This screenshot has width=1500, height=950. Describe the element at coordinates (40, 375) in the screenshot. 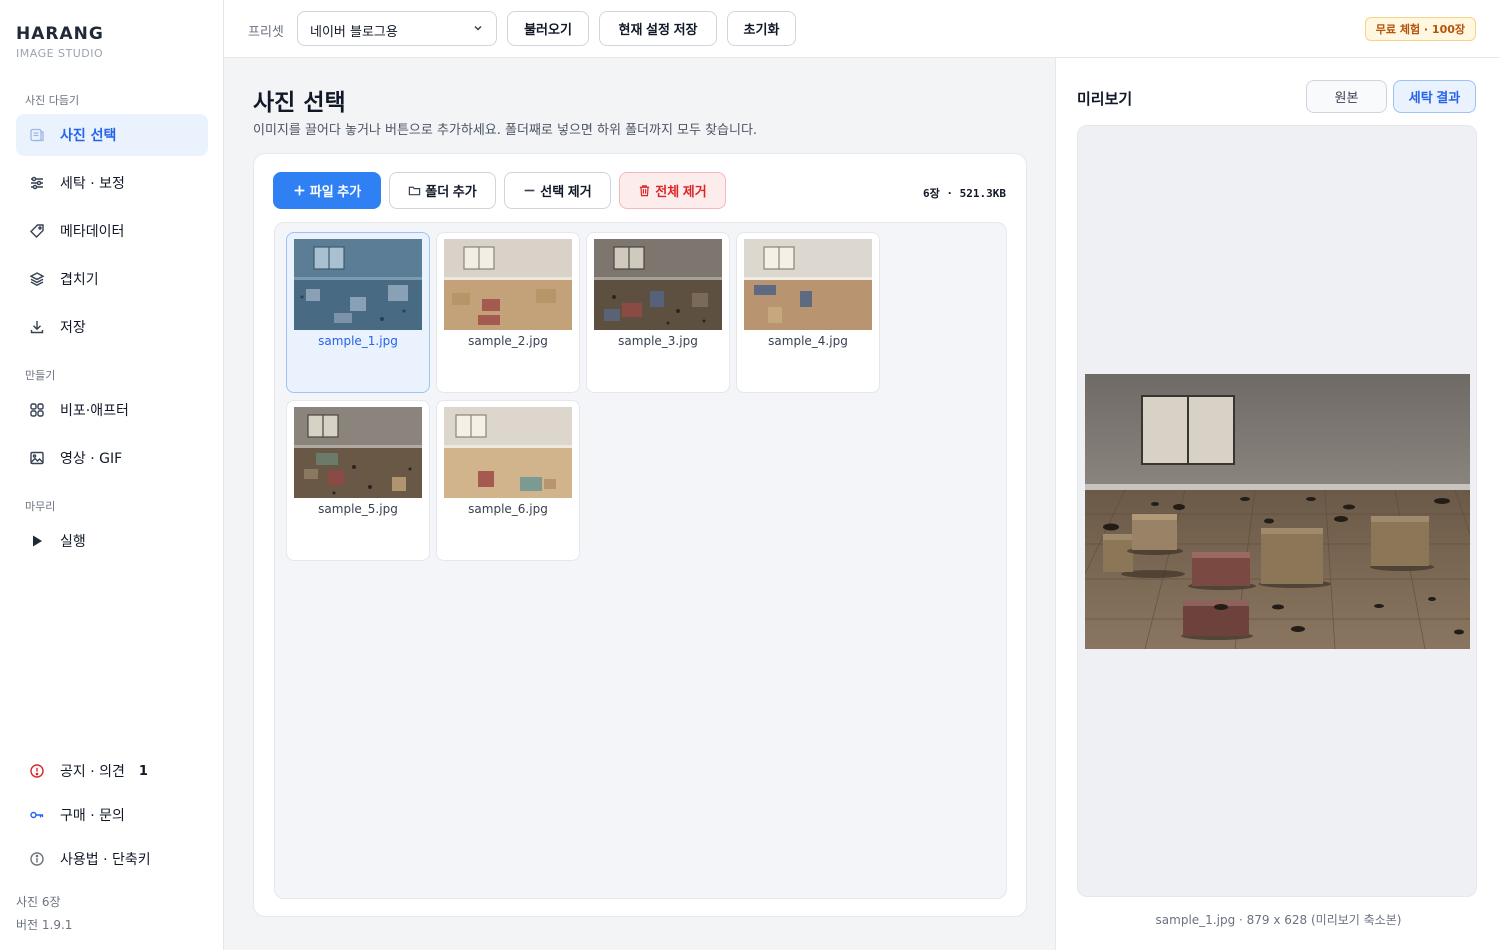

I see `section-label-create: 만들기` at that location.